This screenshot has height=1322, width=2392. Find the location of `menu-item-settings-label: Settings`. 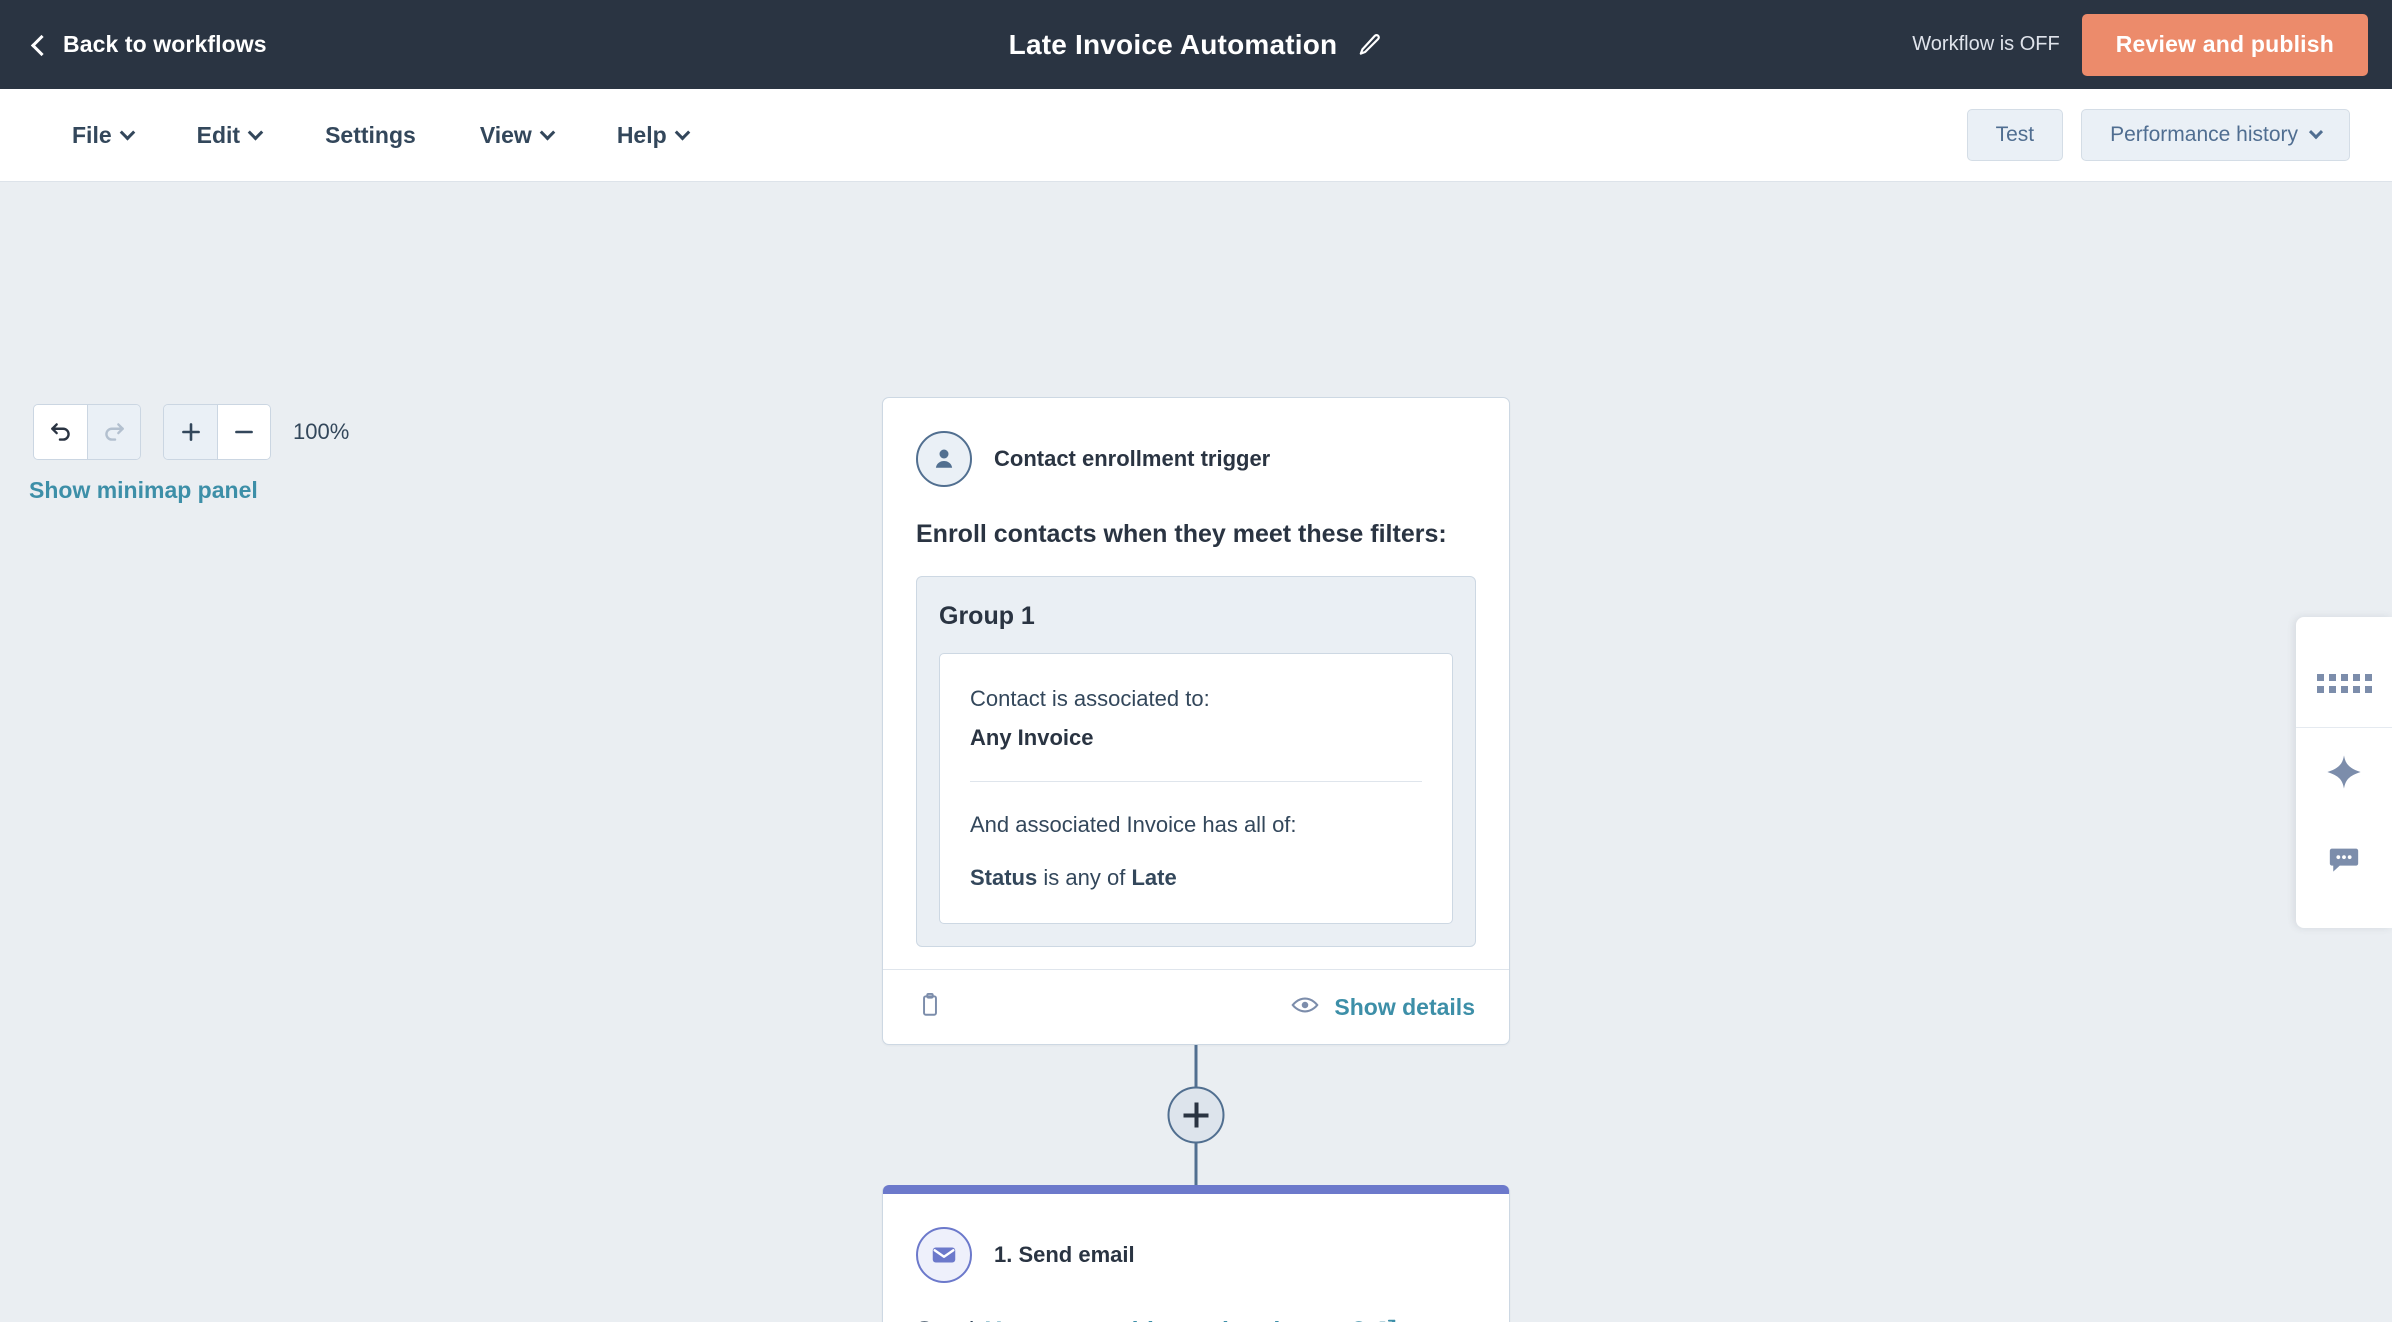

menu-item-settings-label: Settings is located at coordinates (370, 134).